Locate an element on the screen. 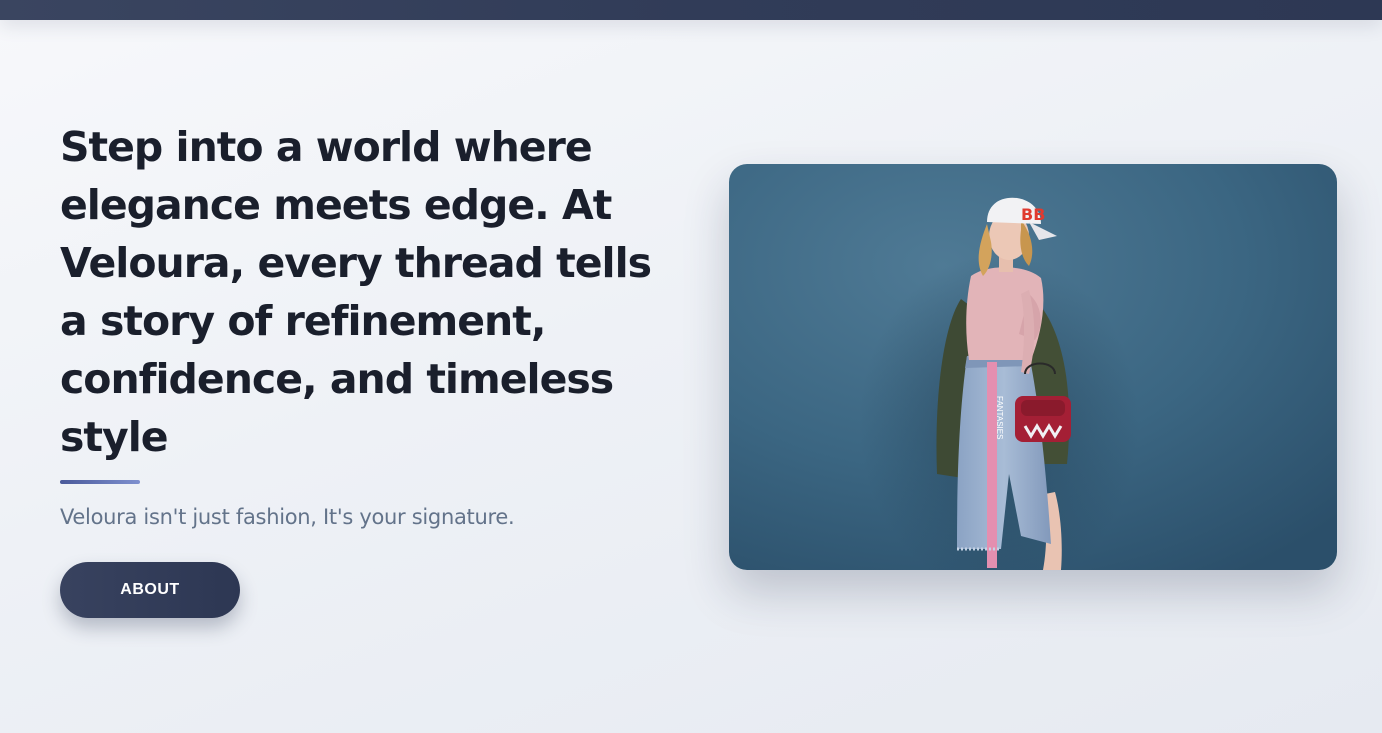 This screenshot has height=733, width=1382. cap-logo-text: BB is located at coordinates (1033, 214).